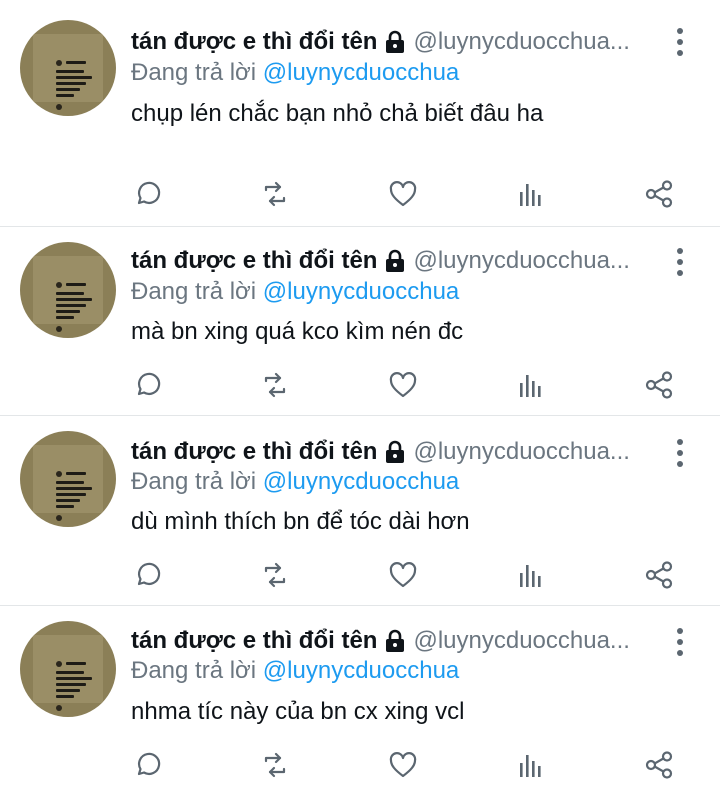 The width and height of the screenshot is (720, 790). I want to click on tweet-text: dù mình thích bn để tóc dài hơn, so click(300, 521).